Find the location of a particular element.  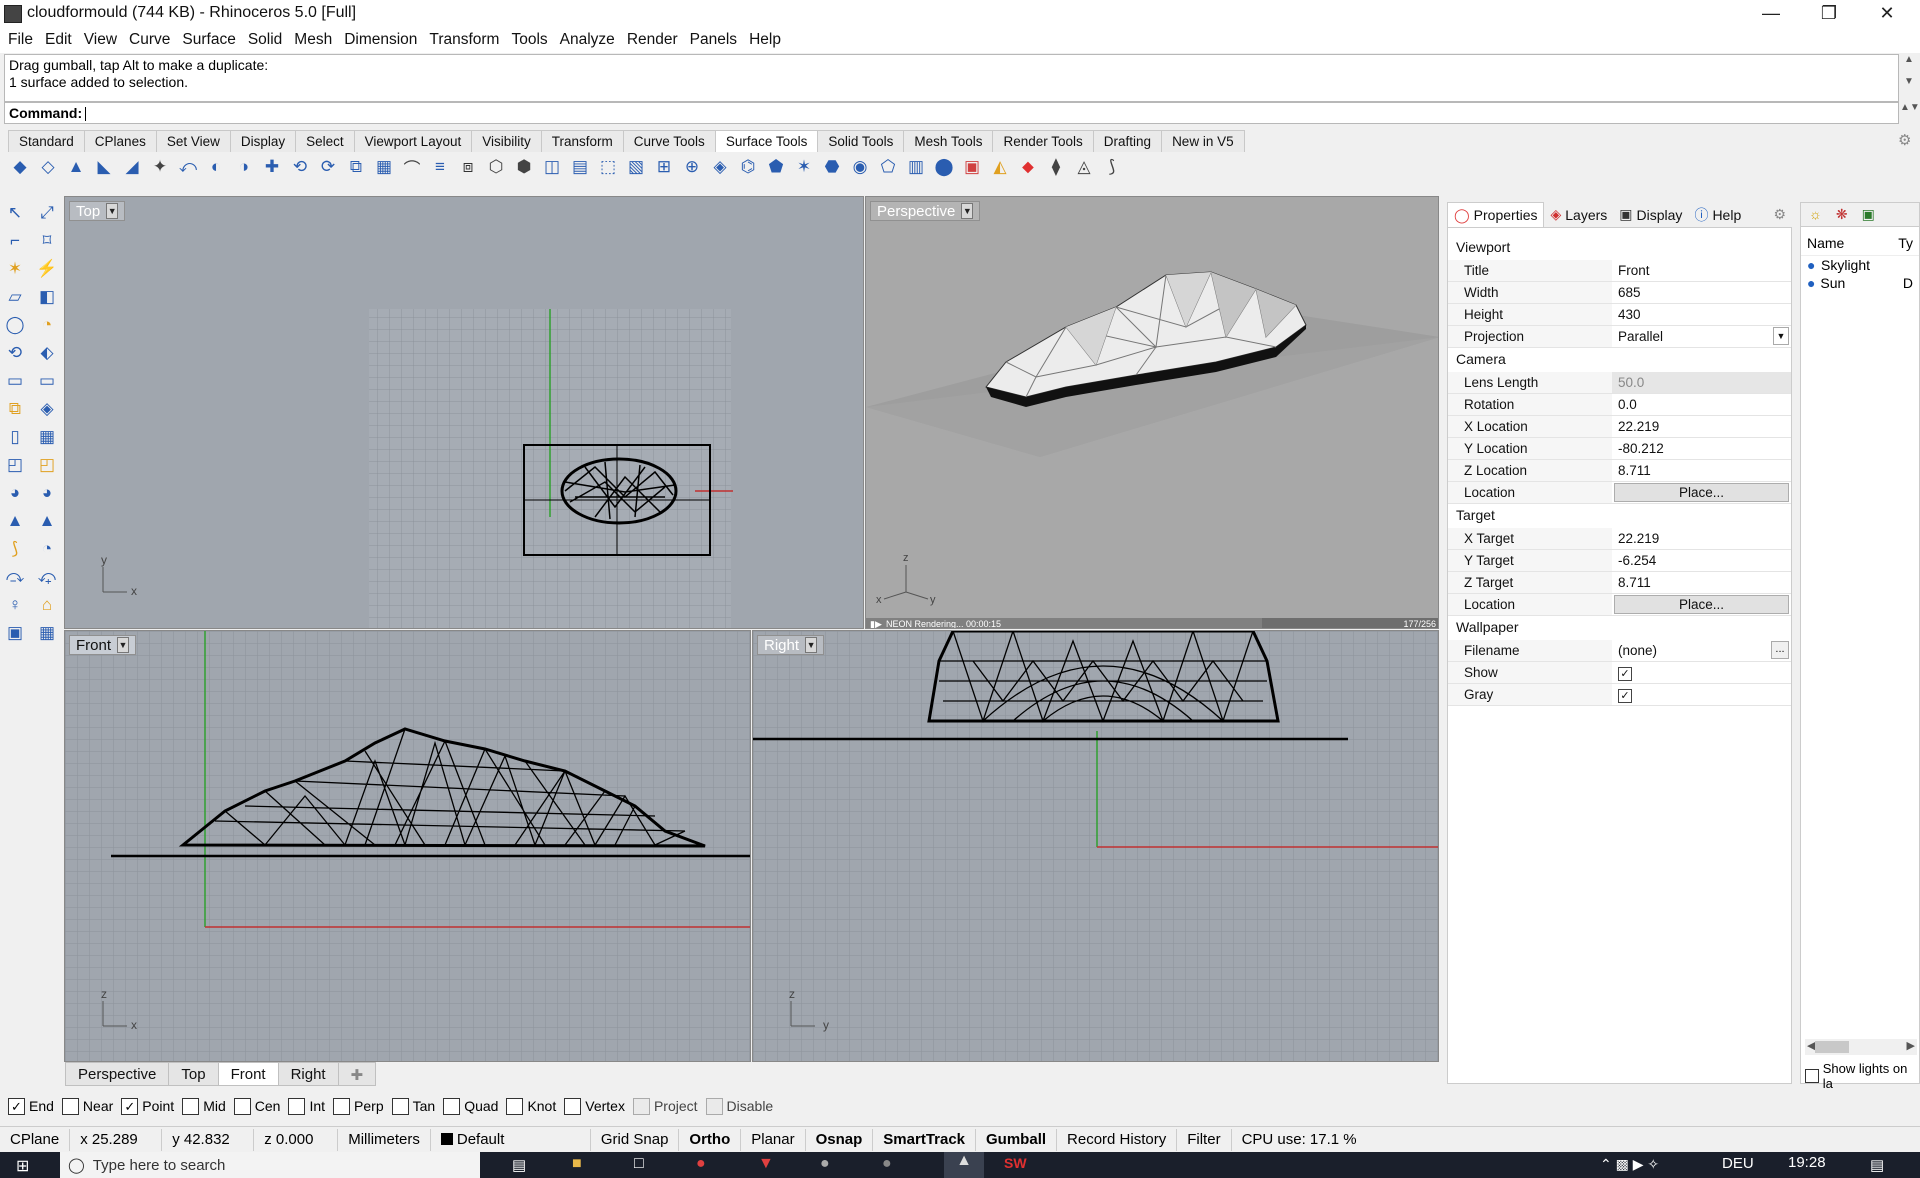

tab-help: ⓘ Help is located at coordinates (1717, 214).